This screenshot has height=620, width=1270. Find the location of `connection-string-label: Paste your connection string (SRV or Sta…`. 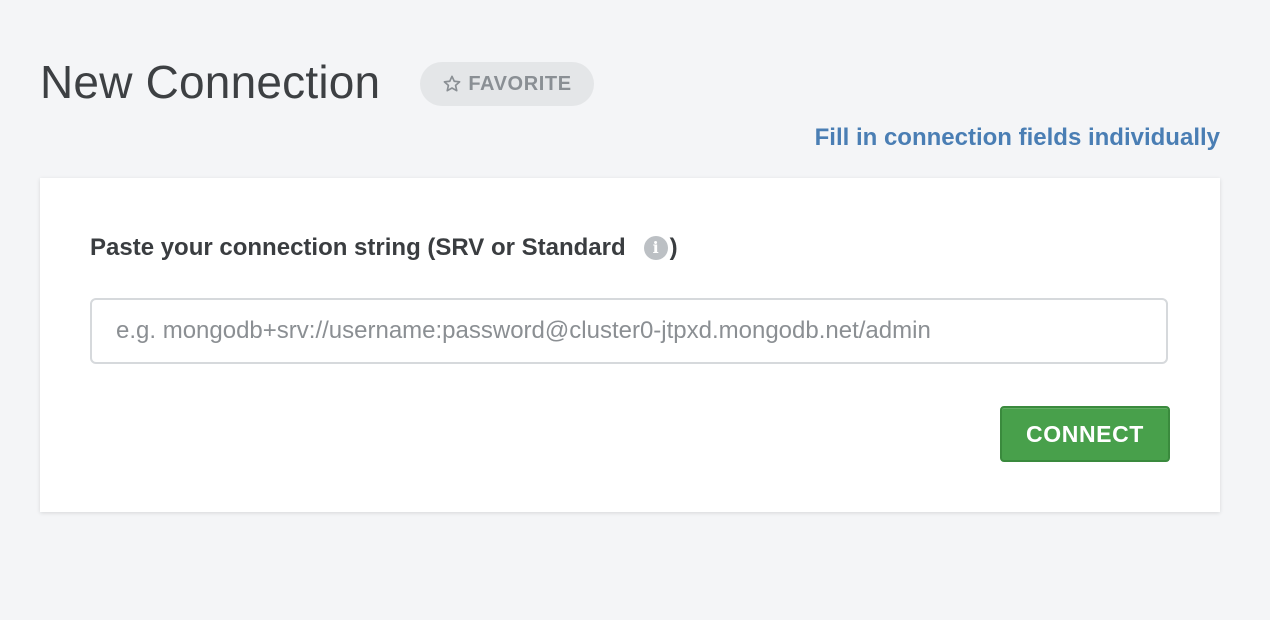

connection-string-label: Paste your connection string (SRV or Sta… is located at coordinates (384, 248).